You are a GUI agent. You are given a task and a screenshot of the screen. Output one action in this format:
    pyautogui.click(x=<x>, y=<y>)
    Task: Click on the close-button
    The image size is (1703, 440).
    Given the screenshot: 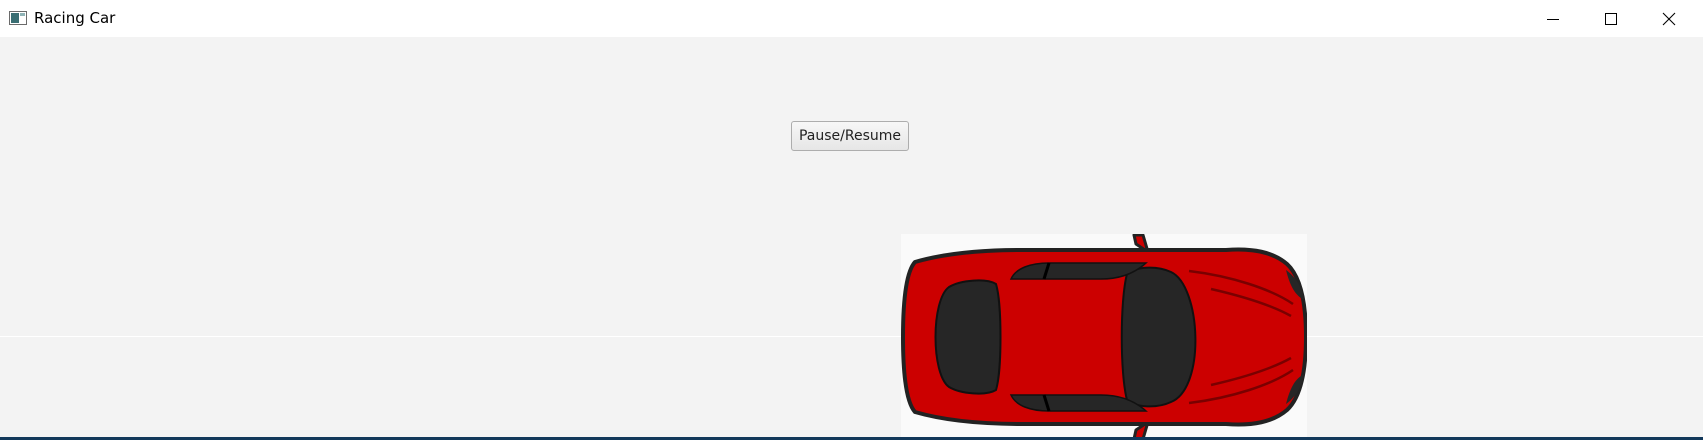 What is the action you would take?
    pyautogui.click(x=1669, y=18)
    